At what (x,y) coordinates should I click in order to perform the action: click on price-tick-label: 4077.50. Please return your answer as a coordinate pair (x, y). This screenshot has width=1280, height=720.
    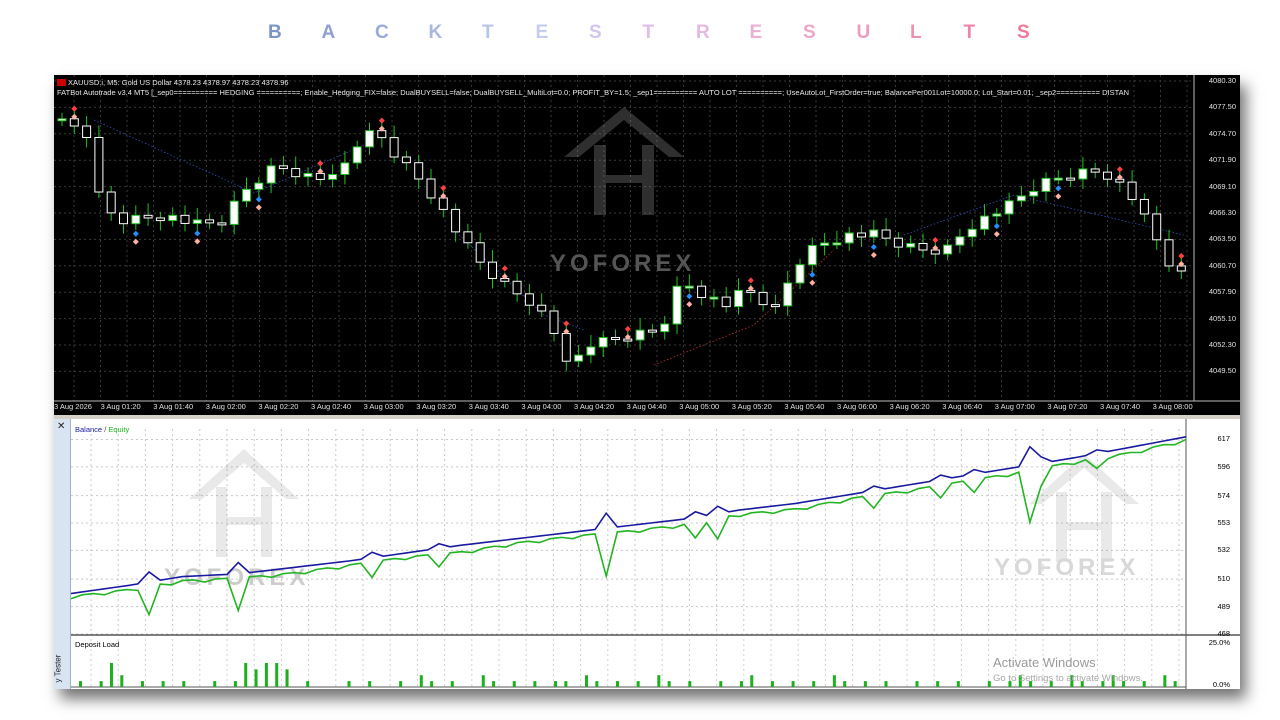
    Looking at the image, I should click on (1222, 107).